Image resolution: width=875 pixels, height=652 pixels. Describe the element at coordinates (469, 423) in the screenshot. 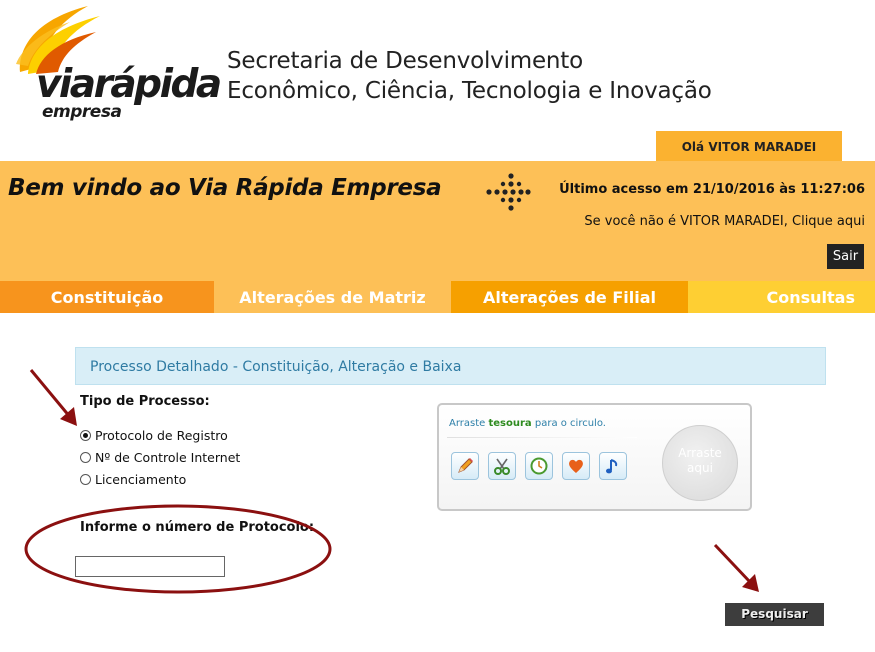

I see `captcha-instruction-prefix: Arraste` at that location.